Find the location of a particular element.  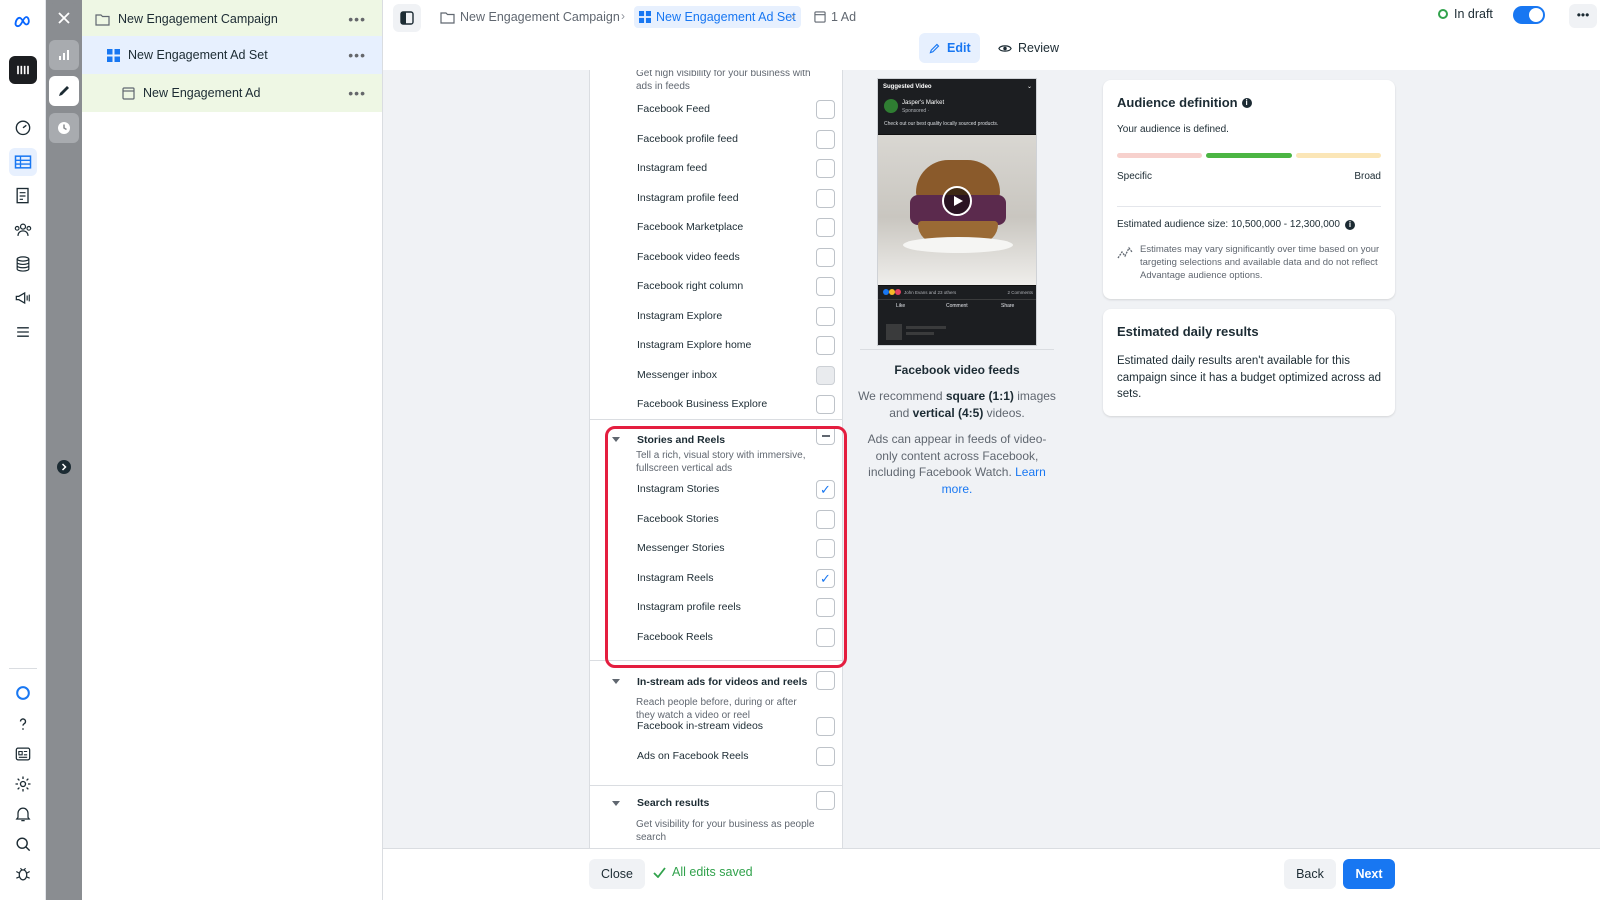

news-icon is located at coordinates (23, 754).